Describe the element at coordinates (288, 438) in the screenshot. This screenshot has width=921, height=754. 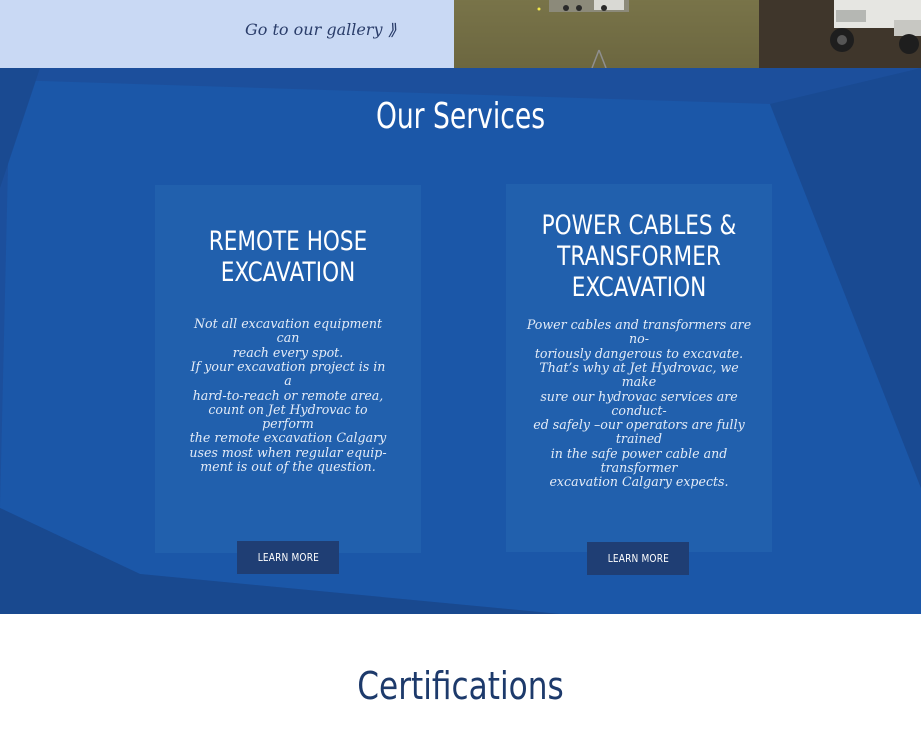
I see `card-text-line: the remote excavation Calgary` at that location.